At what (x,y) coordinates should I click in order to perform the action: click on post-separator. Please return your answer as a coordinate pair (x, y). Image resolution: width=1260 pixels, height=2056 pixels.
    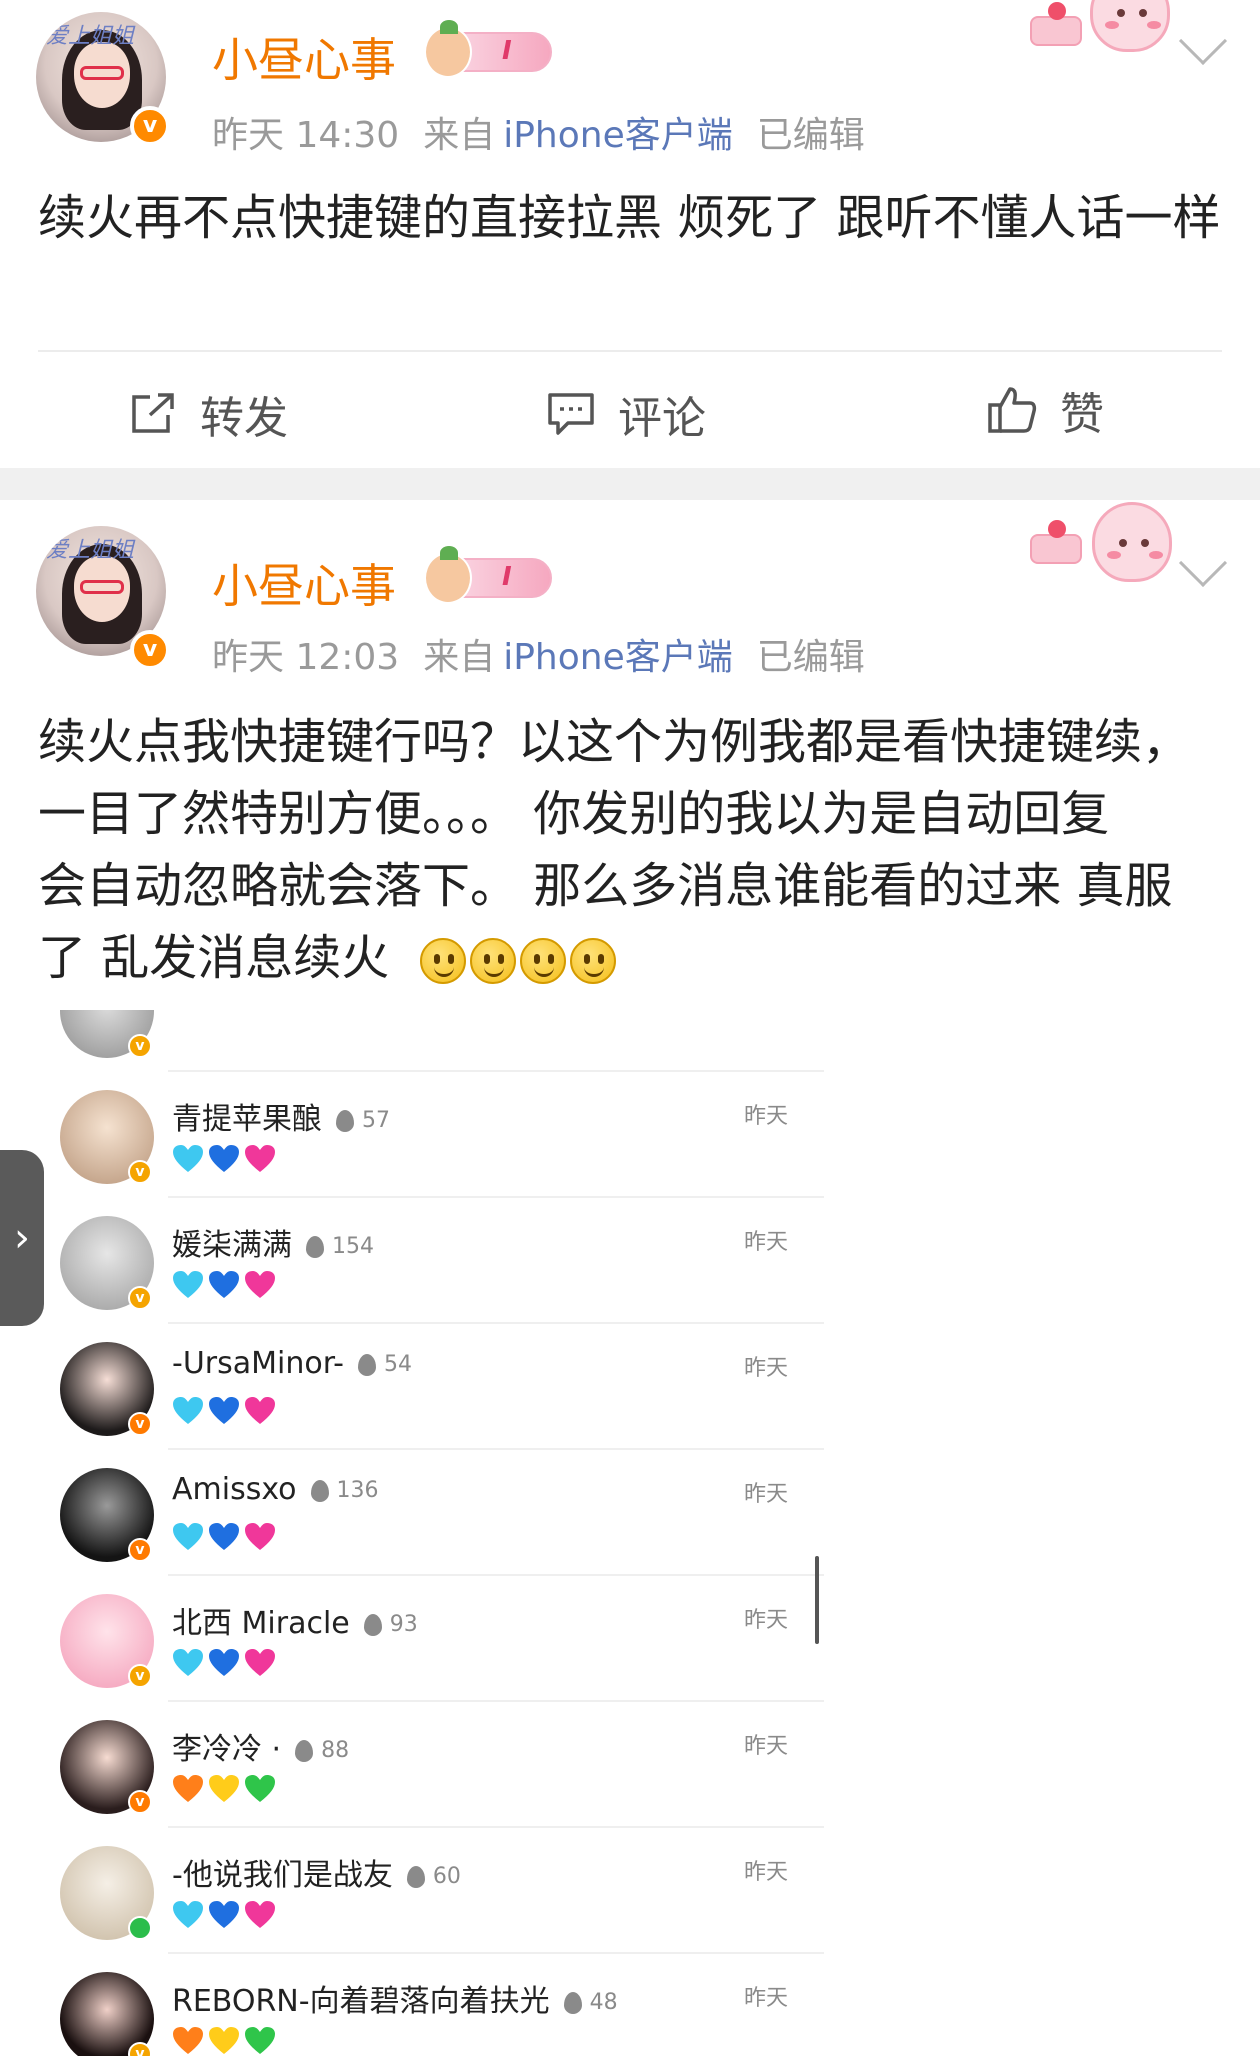
    Looking at the image, I should click on (630, 484).